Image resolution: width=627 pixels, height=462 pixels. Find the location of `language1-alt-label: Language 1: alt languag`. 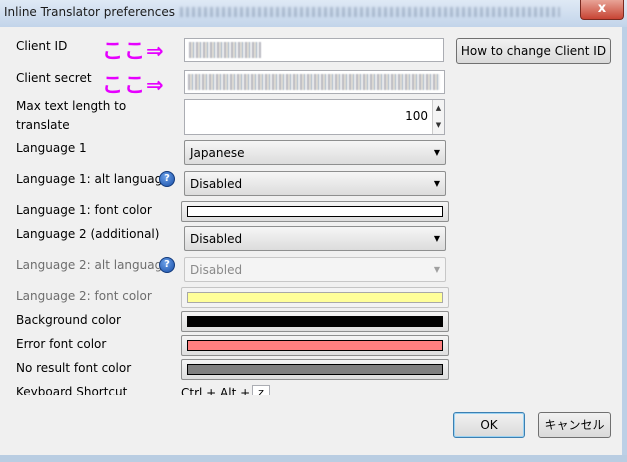

language1-alt-label: Language 1: alt languag is located at coordinates (89, 179).